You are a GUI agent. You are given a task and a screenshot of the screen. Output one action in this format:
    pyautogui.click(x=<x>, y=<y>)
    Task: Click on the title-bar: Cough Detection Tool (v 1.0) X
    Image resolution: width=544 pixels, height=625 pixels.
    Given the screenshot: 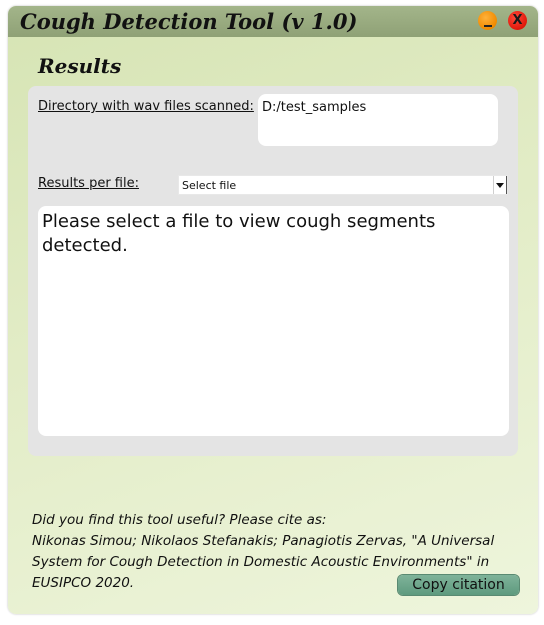 What is the action you would take?
    pyautogui.click(x=273, y=21)
    